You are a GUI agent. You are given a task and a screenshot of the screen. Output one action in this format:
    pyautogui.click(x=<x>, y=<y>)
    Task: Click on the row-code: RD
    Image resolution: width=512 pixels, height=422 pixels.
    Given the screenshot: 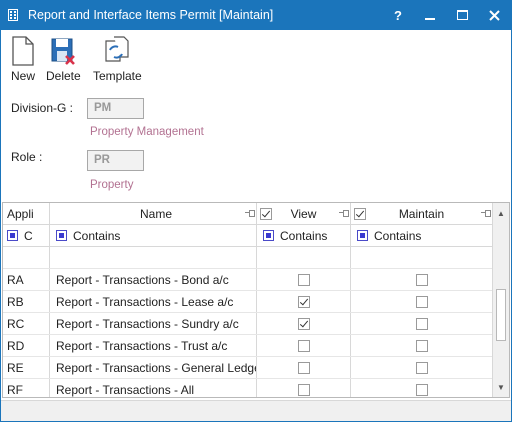 What is the action you would take?
    pyautogui.click(x=26, y=345)
    